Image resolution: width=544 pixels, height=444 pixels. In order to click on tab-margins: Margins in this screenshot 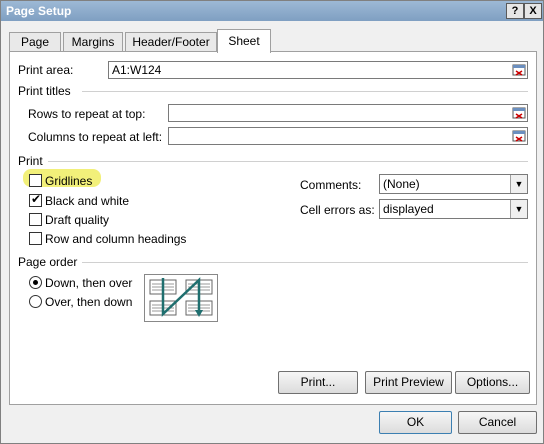, I will do `click(93, 42)`.